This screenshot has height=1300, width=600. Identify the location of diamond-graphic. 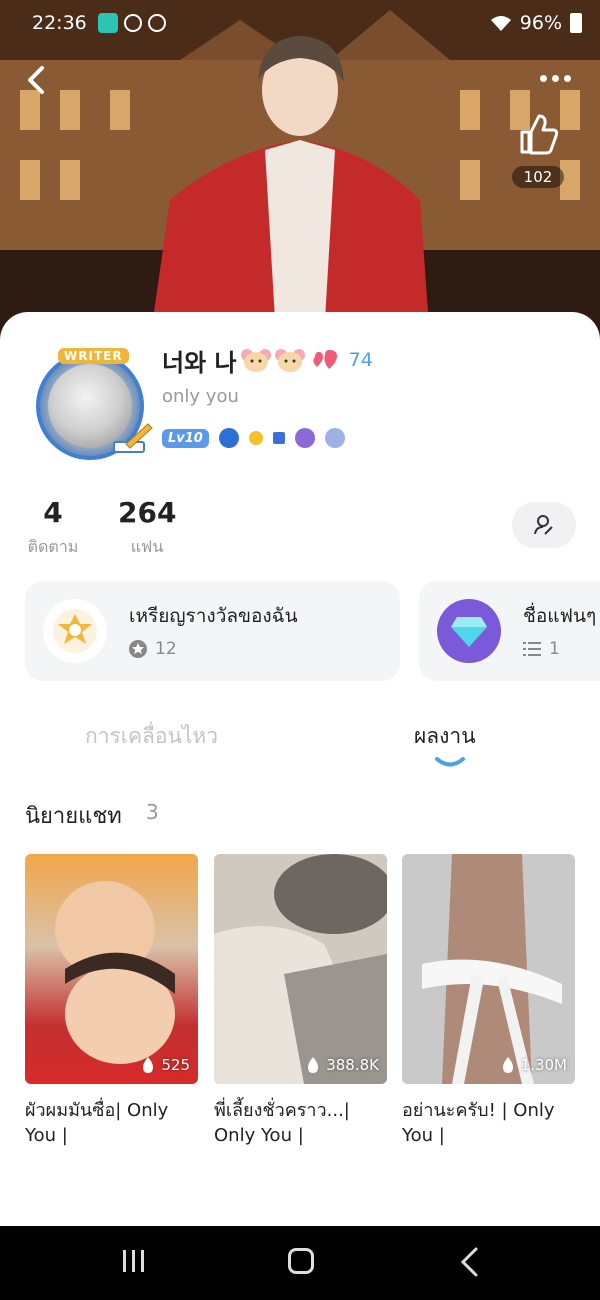
(469, 632).